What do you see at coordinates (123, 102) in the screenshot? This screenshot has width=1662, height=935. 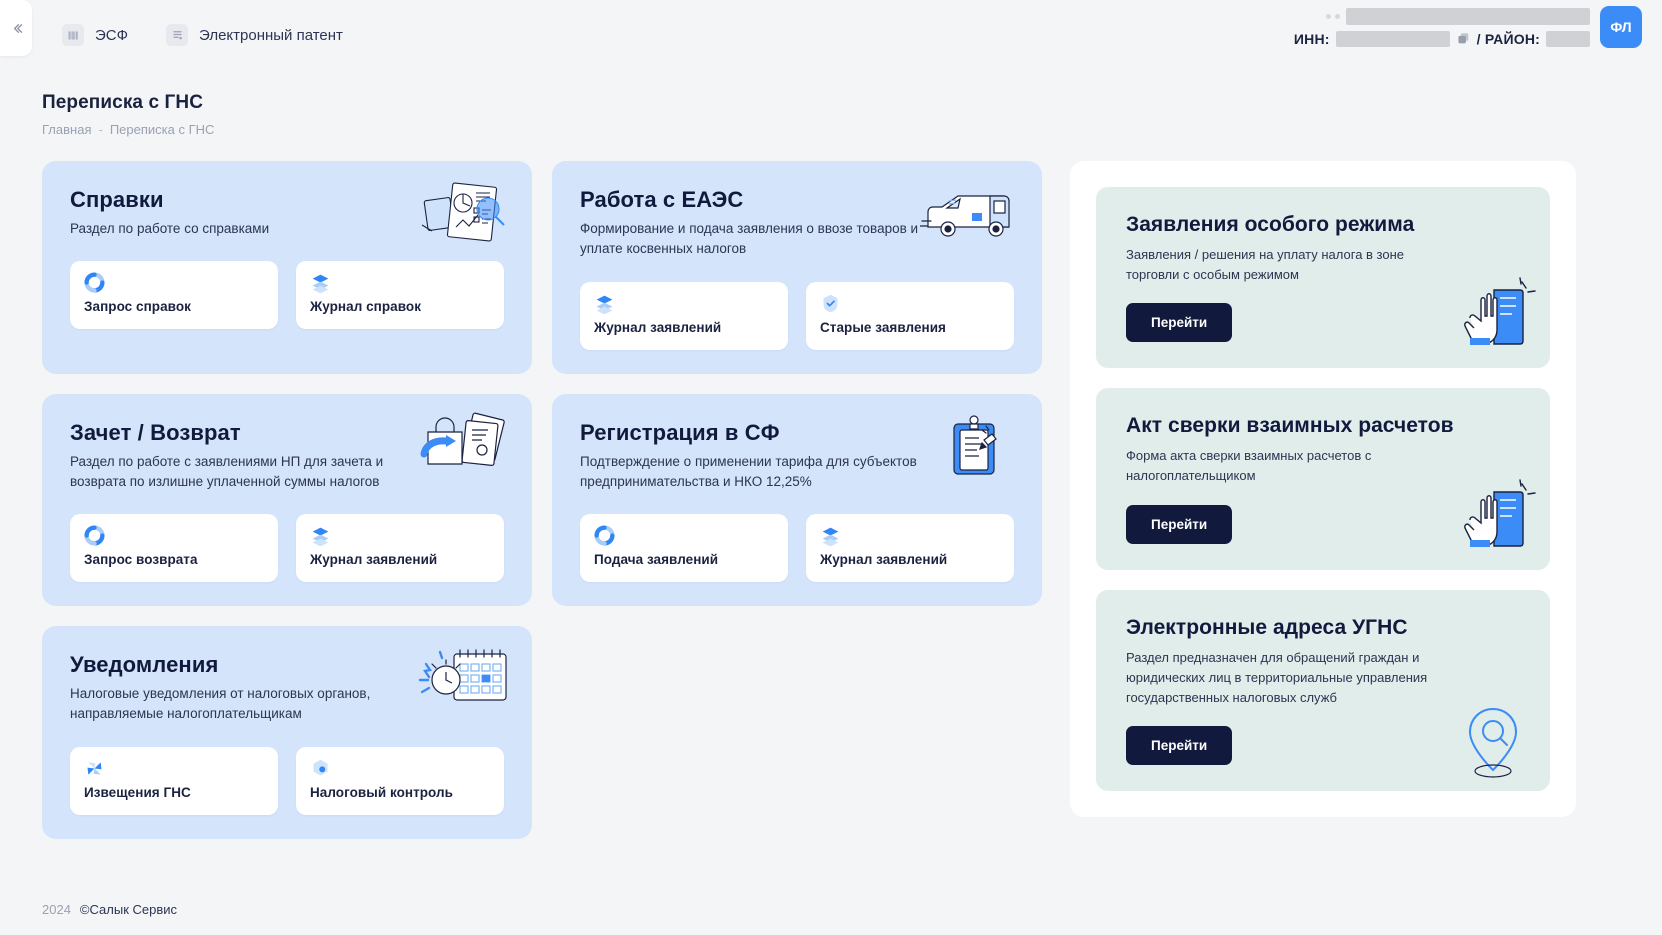 I see `page-title: Переписка с ГНС` at bounding box center [123, 102].